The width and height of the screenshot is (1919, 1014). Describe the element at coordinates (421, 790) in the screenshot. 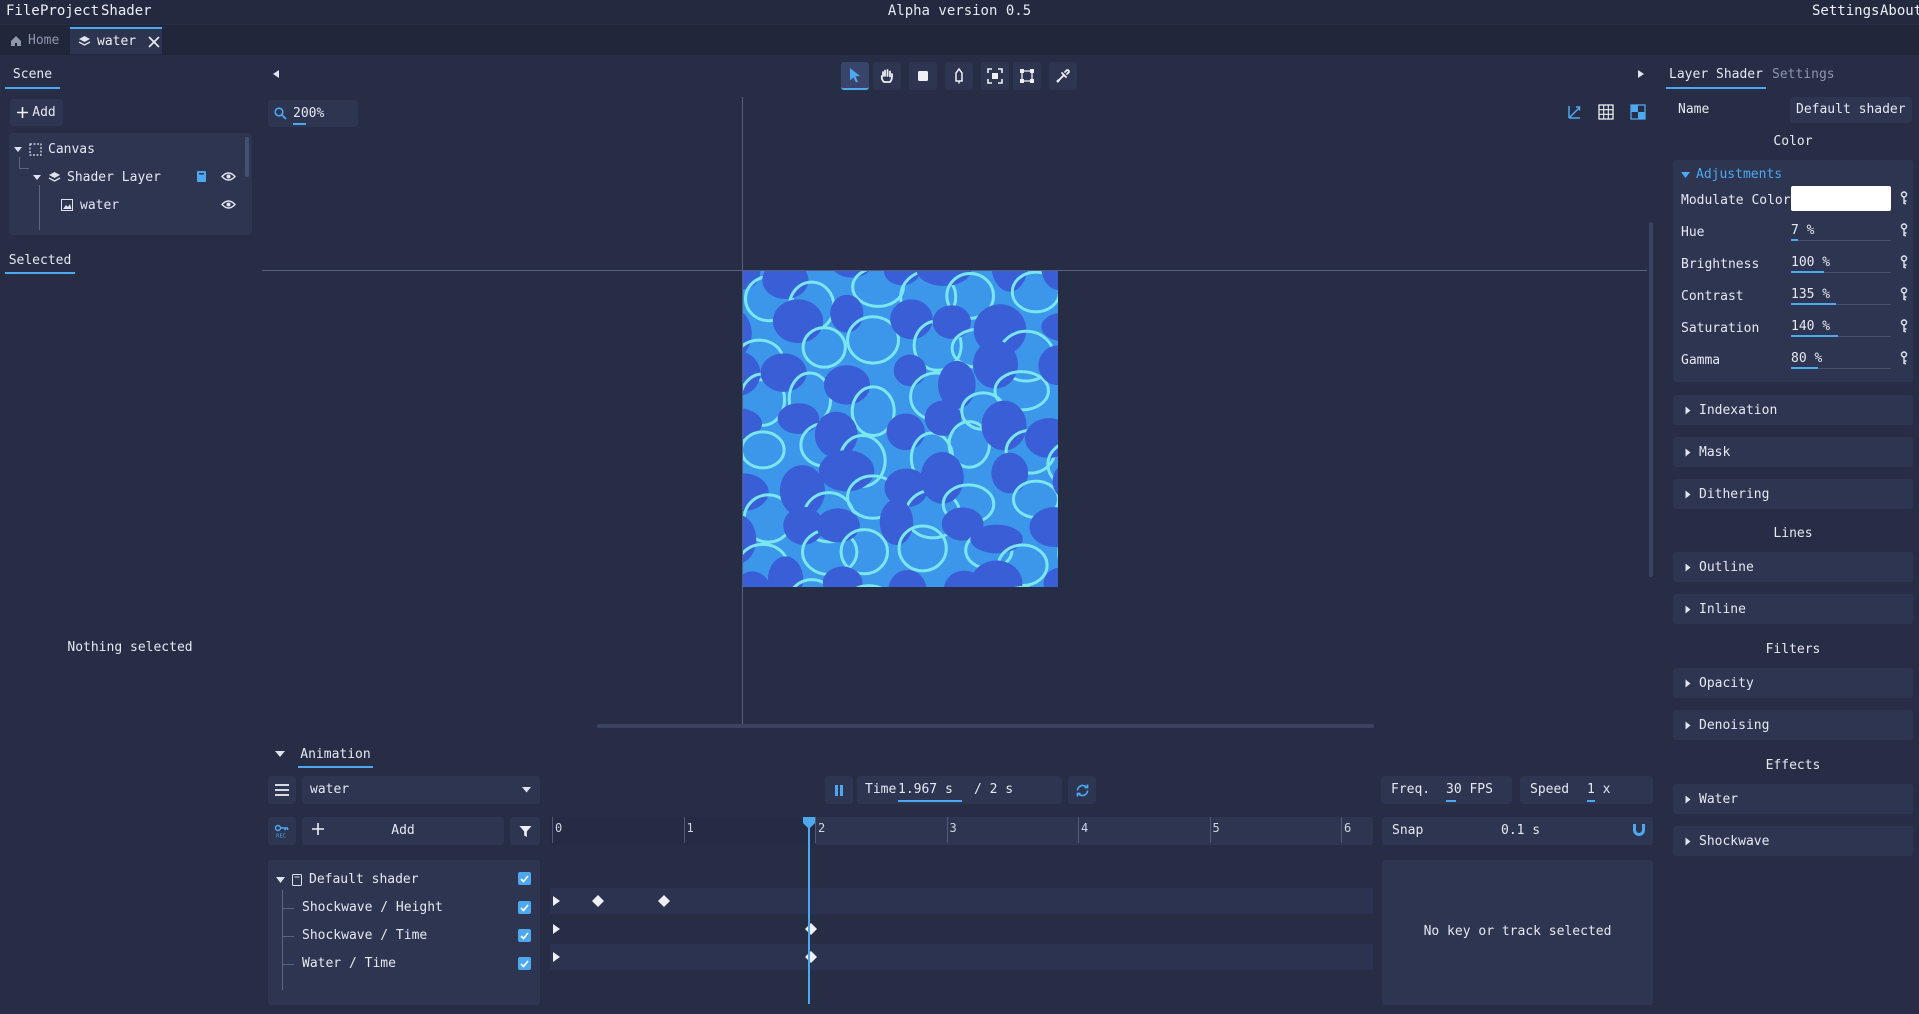

I see `animation-select: water` at that location.